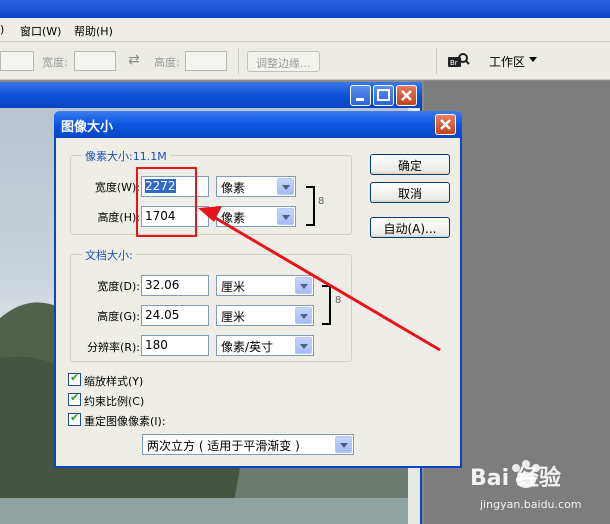 The height and width of the screenshot is (524, 610). Describe the element at coordinates (113, 347) in the screenshot. I see `resolution-label: 分辨率(R):` at that location.